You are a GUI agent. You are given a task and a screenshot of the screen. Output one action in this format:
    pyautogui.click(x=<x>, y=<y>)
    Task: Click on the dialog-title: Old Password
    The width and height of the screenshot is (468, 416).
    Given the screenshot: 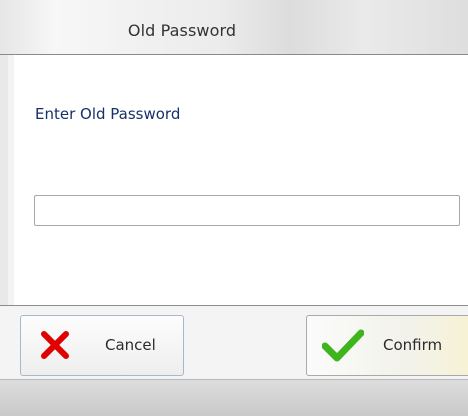 What is the action you would take?
    pyautogui.click(x=182, y=30)
    